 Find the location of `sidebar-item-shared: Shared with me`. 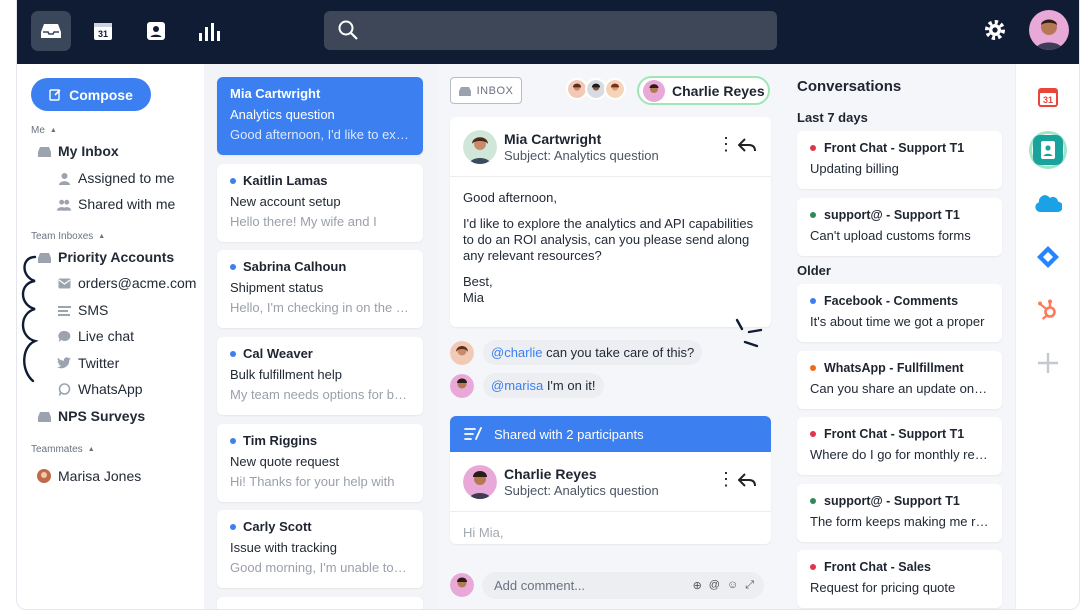

sidebar-item-shared: Shared with me is located at coordinates (116, 204).